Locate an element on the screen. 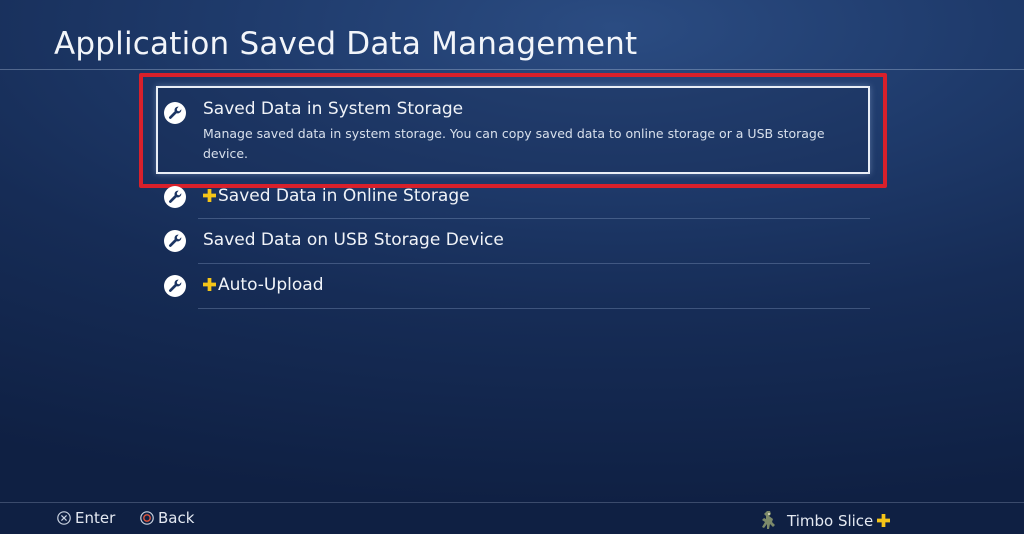 The image size is (1024, 534). user-profile: Timbo Slice is located at coordinates (824, 520).